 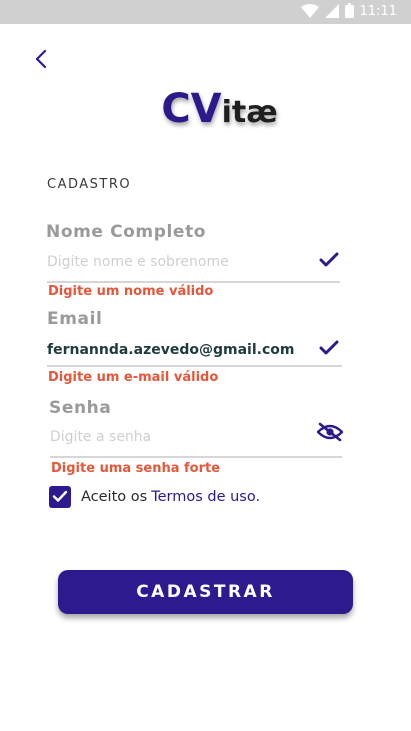 I want to click on section-title: CADASTRO, so click(x=89, y=184).